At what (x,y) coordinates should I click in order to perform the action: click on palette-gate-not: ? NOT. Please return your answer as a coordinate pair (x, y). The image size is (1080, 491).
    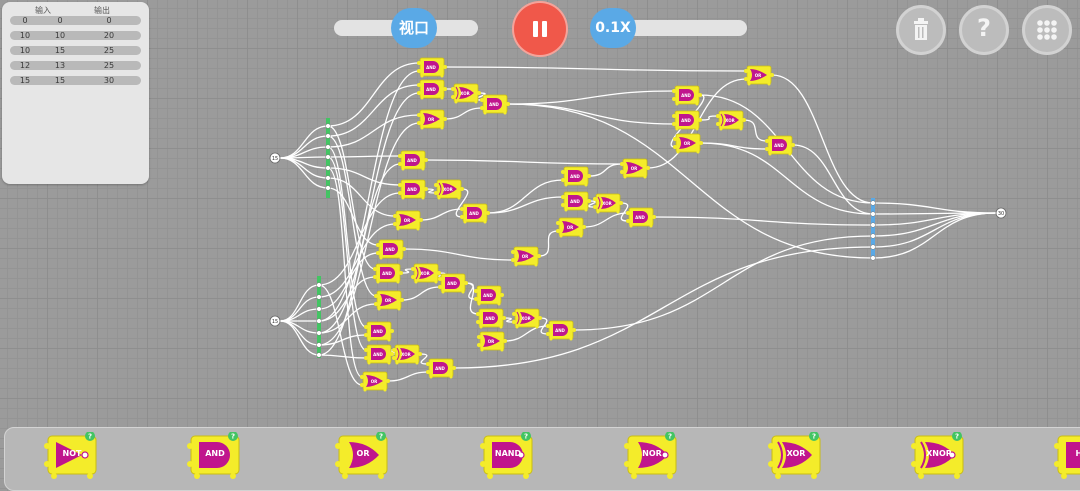
    Looking at the image, I should click on (74, 457).